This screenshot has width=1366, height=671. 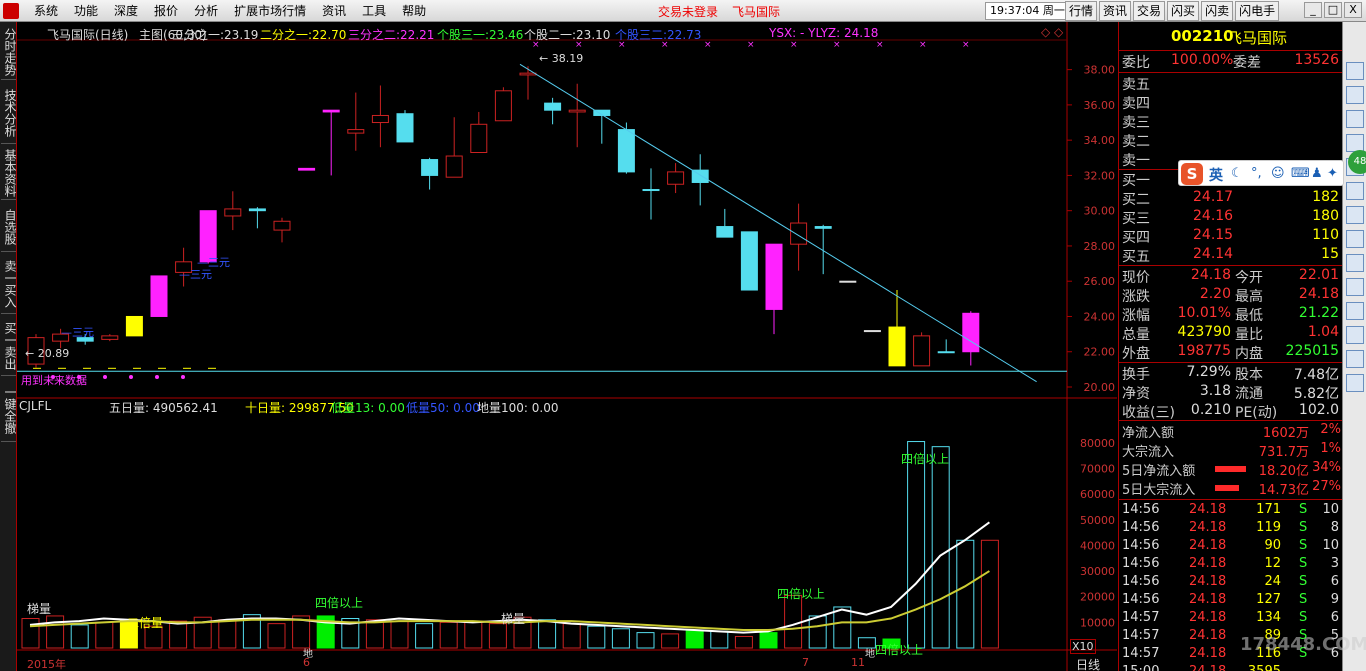 I want to click on close-button: X, so click(x=1353, y=10).